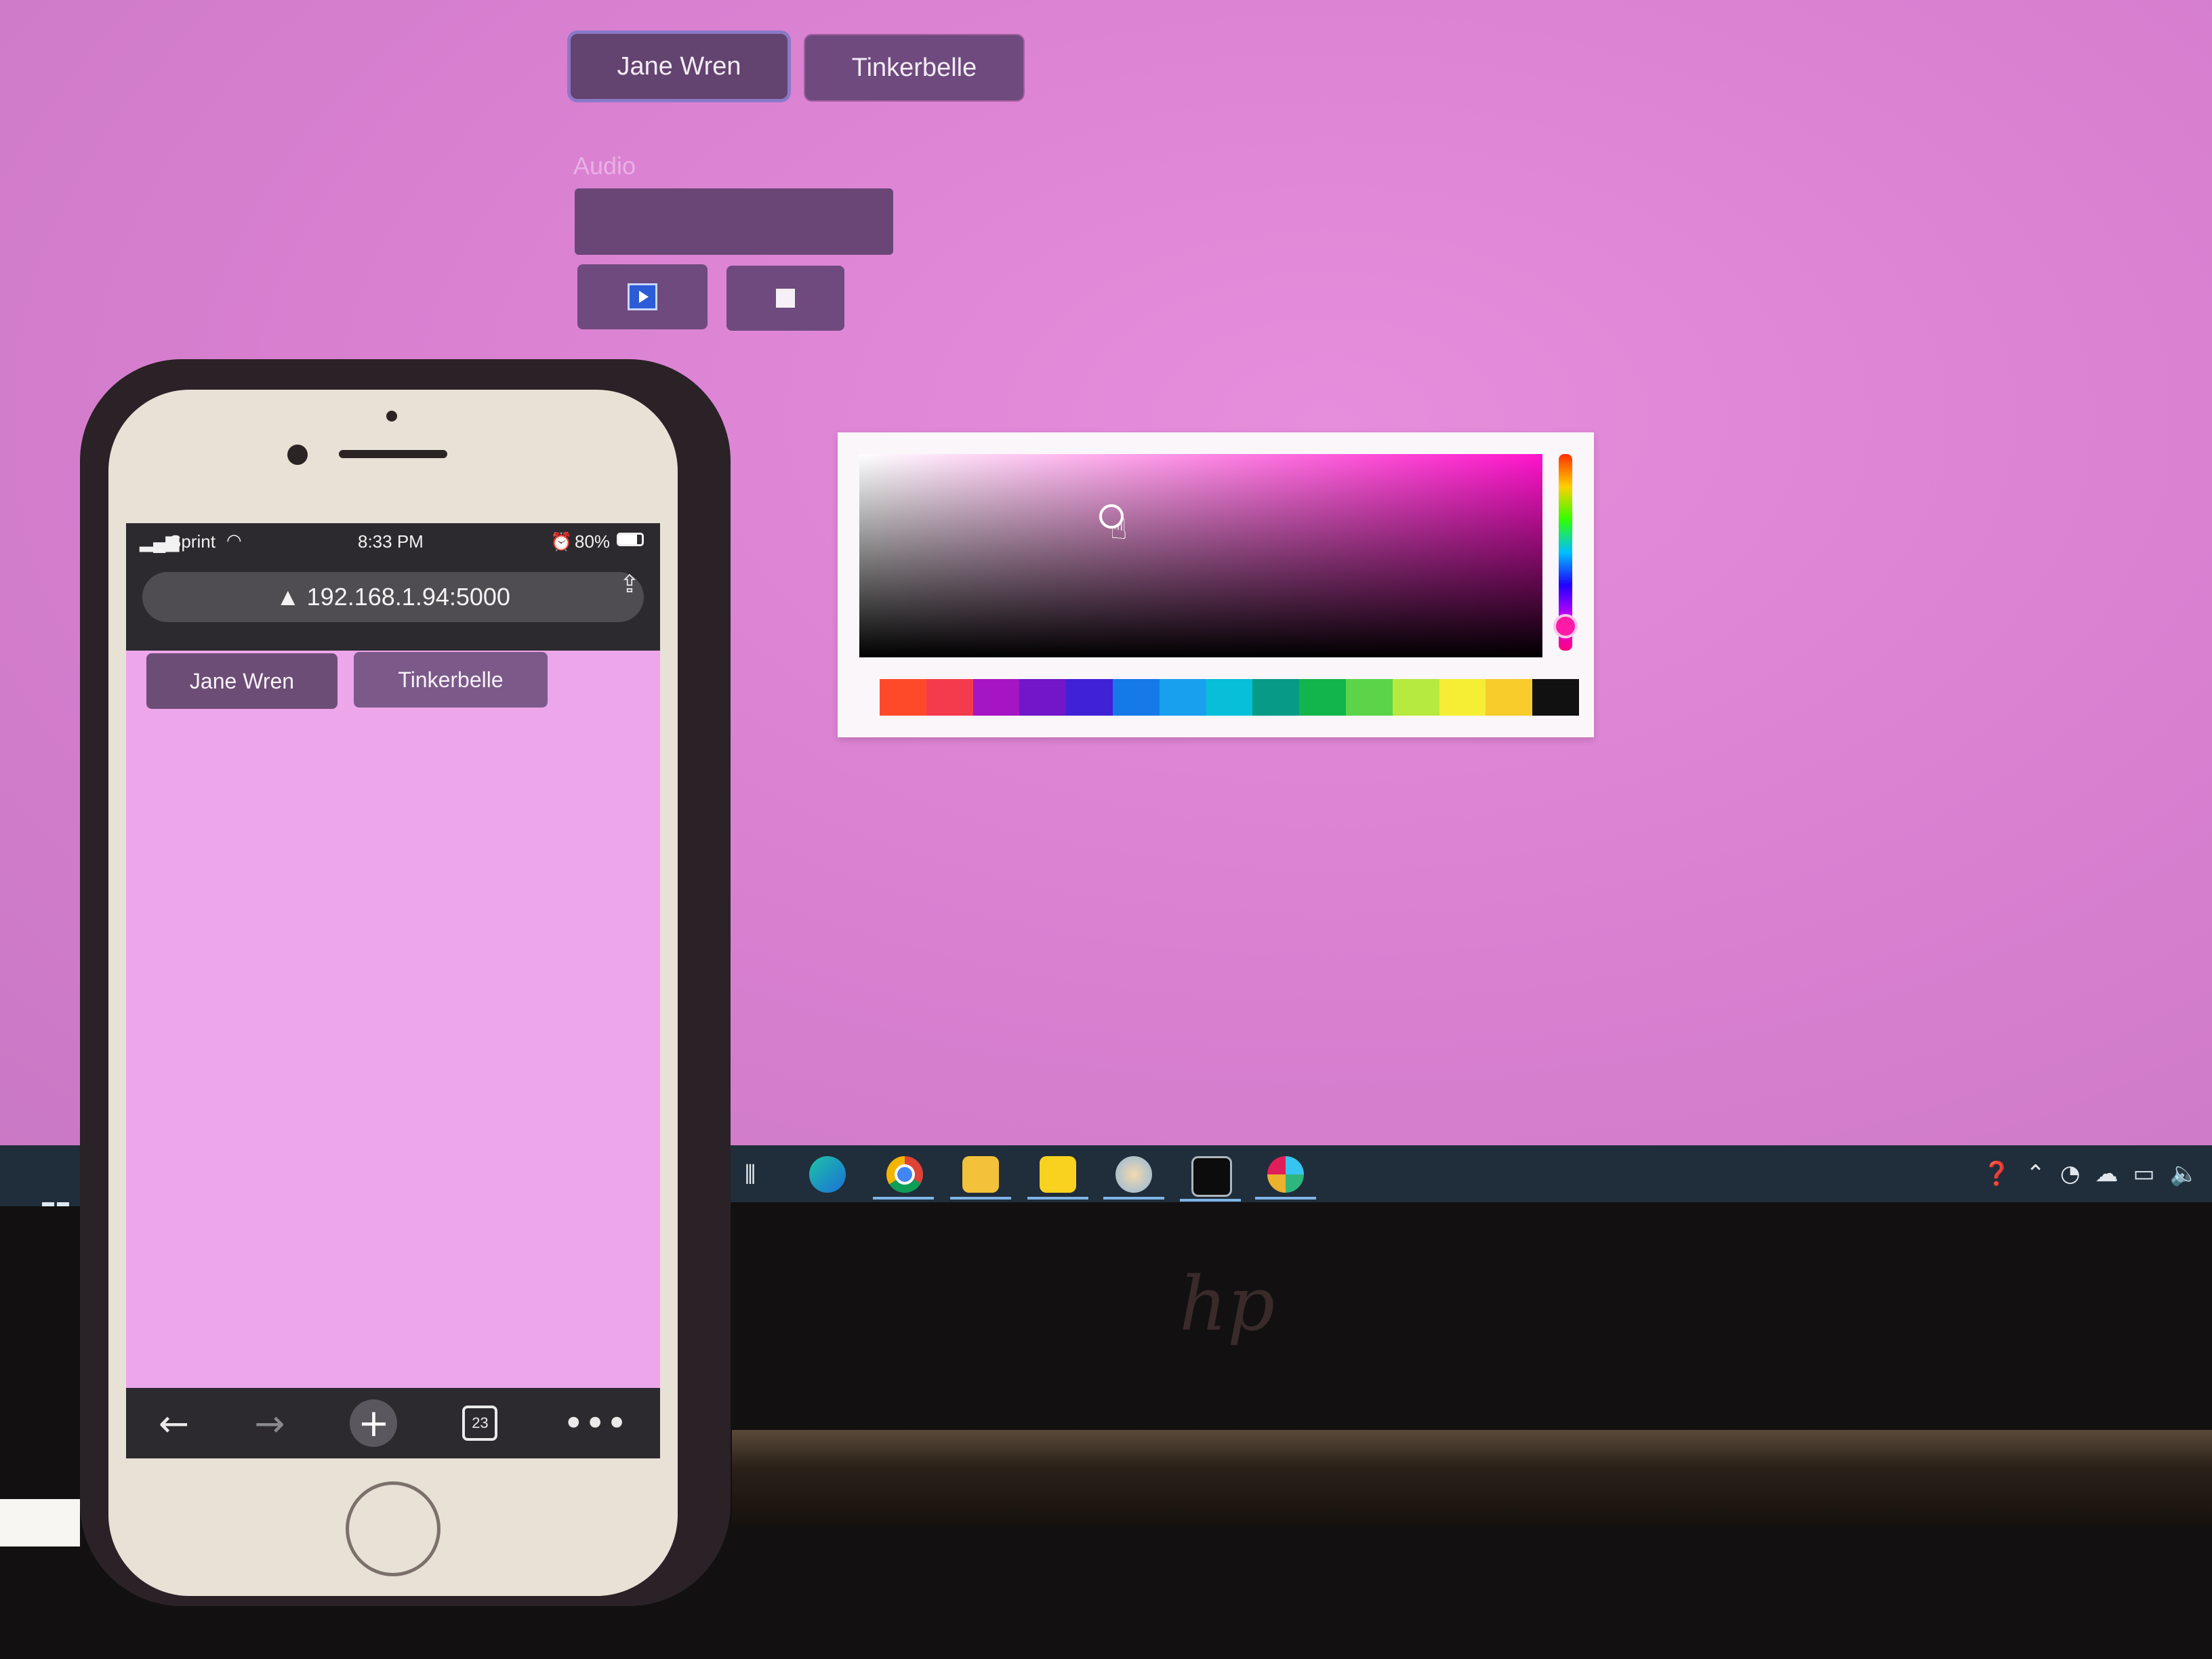  What do you see at coordinates (980, 1178) in the screenshot?
I see `file-explorer-icon` at bounding box center [980, 1178].